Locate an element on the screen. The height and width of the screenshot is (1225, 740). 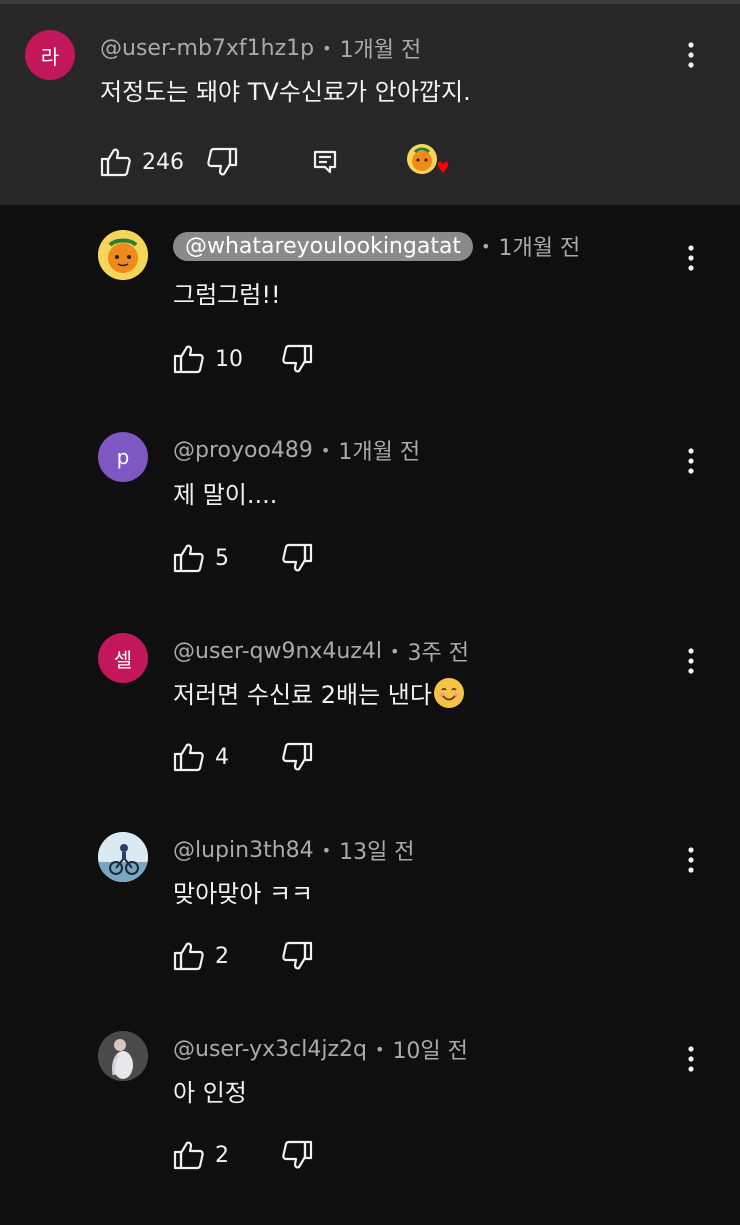
orange-character-icon is located at coordinates (123, 255).